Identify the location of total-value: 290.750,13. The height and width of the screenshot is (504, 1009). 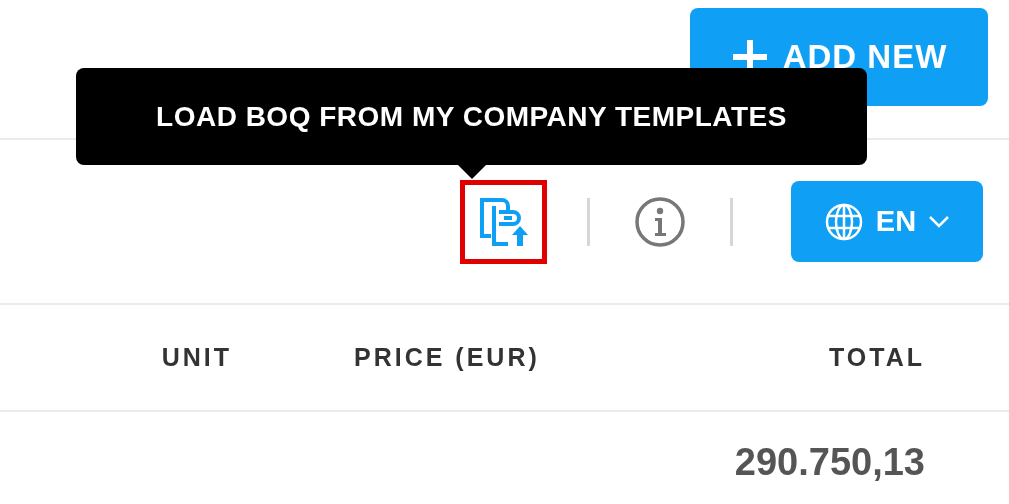
(829, 462).